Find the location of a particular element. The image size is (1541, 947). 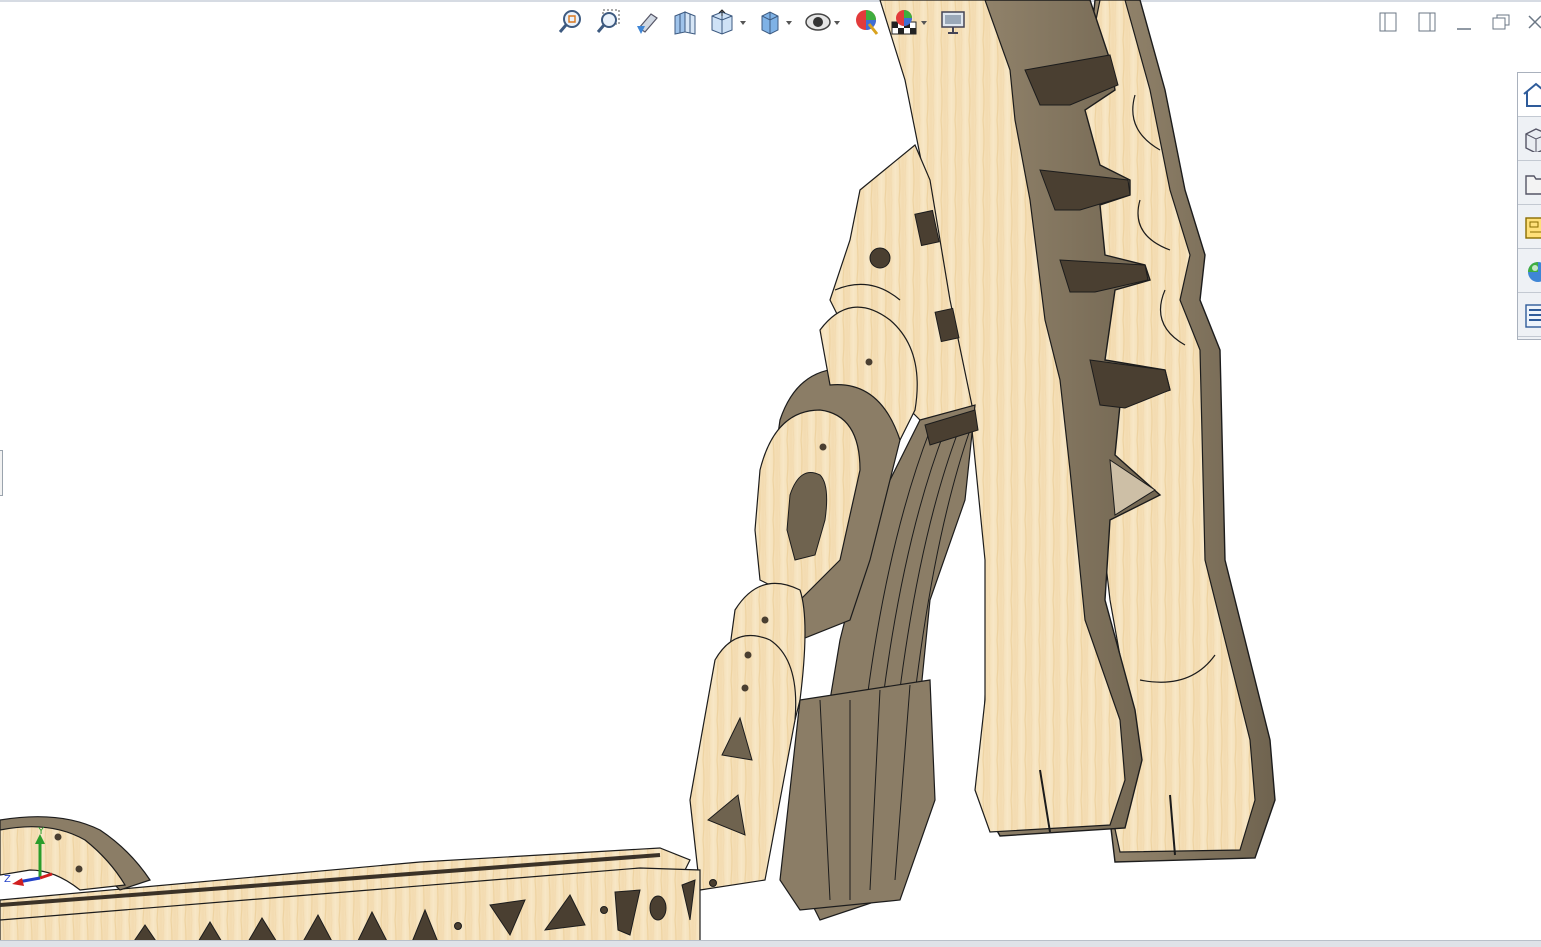

zoom-to-fit-icon is located at coordinates (569, 21).